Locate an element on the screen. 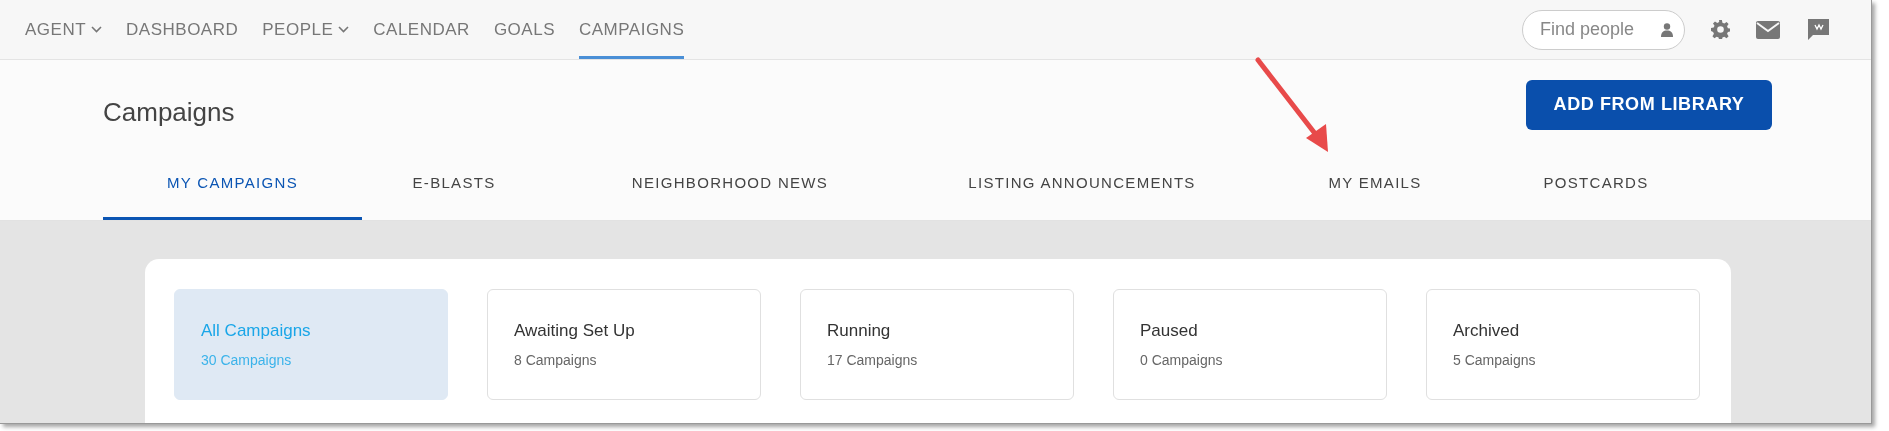 This screenshot has width=1889, height=431. filter-card: Running 17 Campaigns is located at coordinates (937, 344).